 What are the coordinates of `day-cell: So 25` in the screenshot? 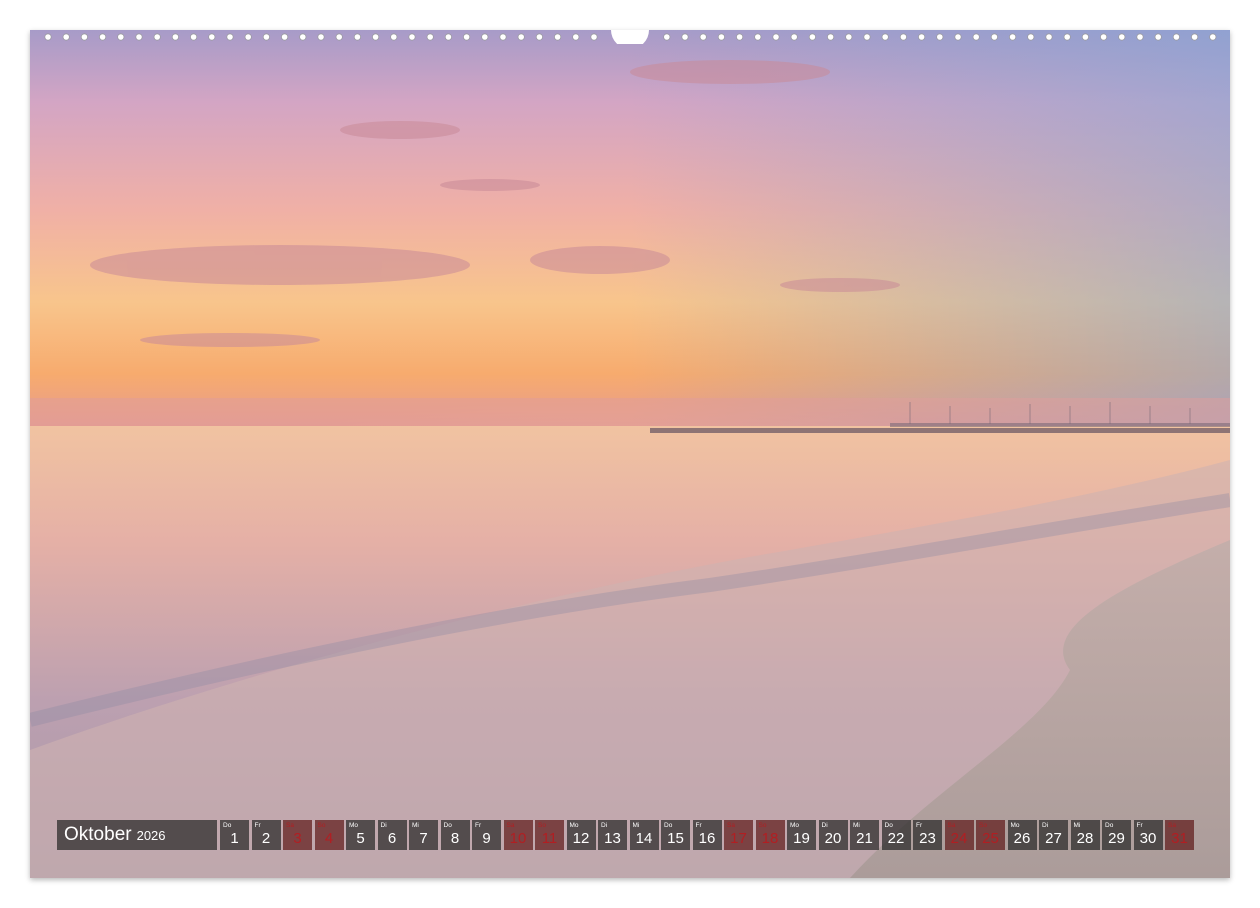 It's located at (990, 835).